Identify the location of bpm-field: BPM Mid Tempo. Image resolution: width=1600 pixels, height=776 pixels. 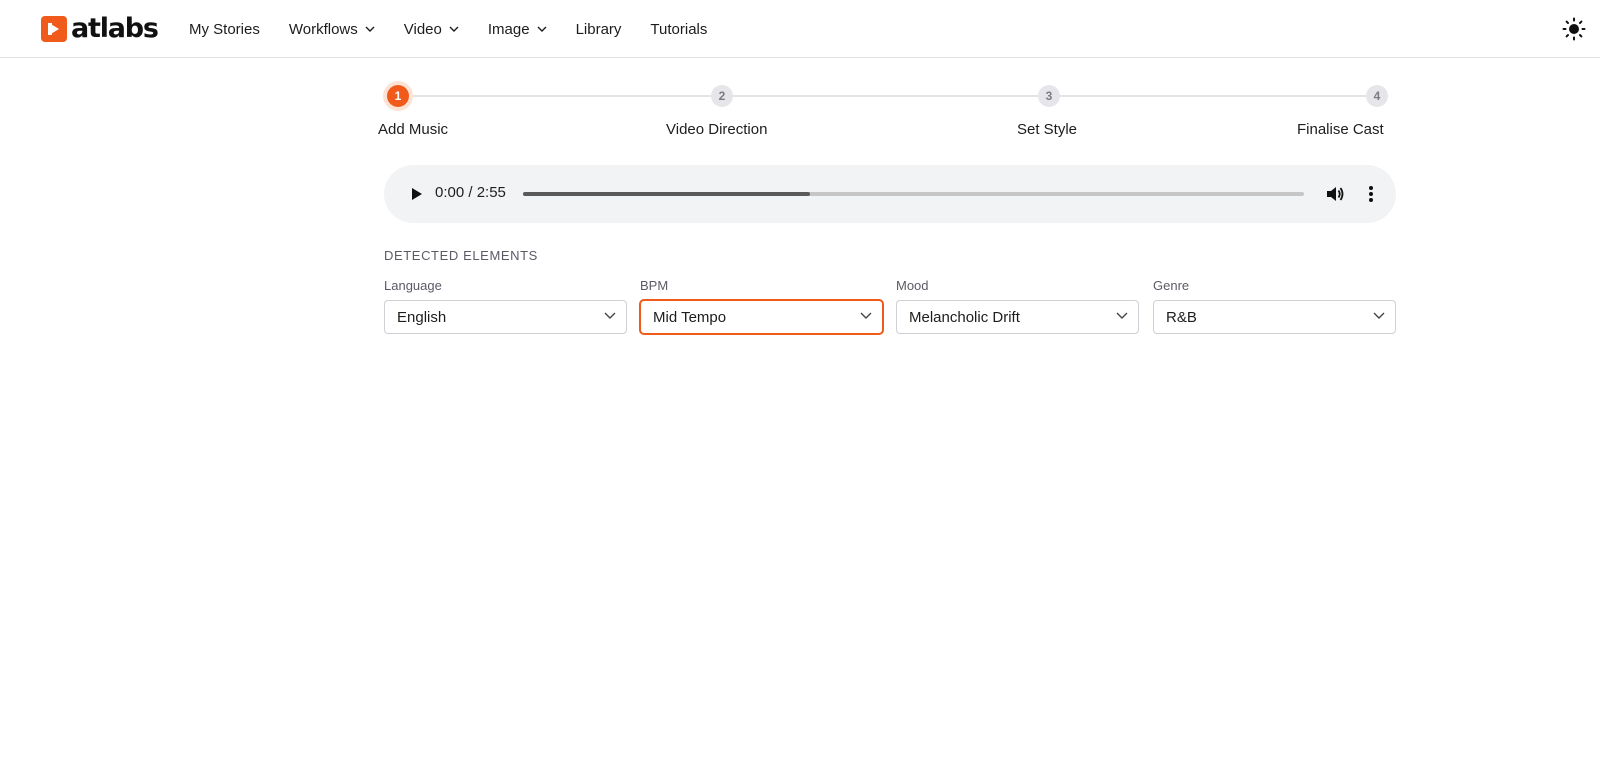
(761, 306).